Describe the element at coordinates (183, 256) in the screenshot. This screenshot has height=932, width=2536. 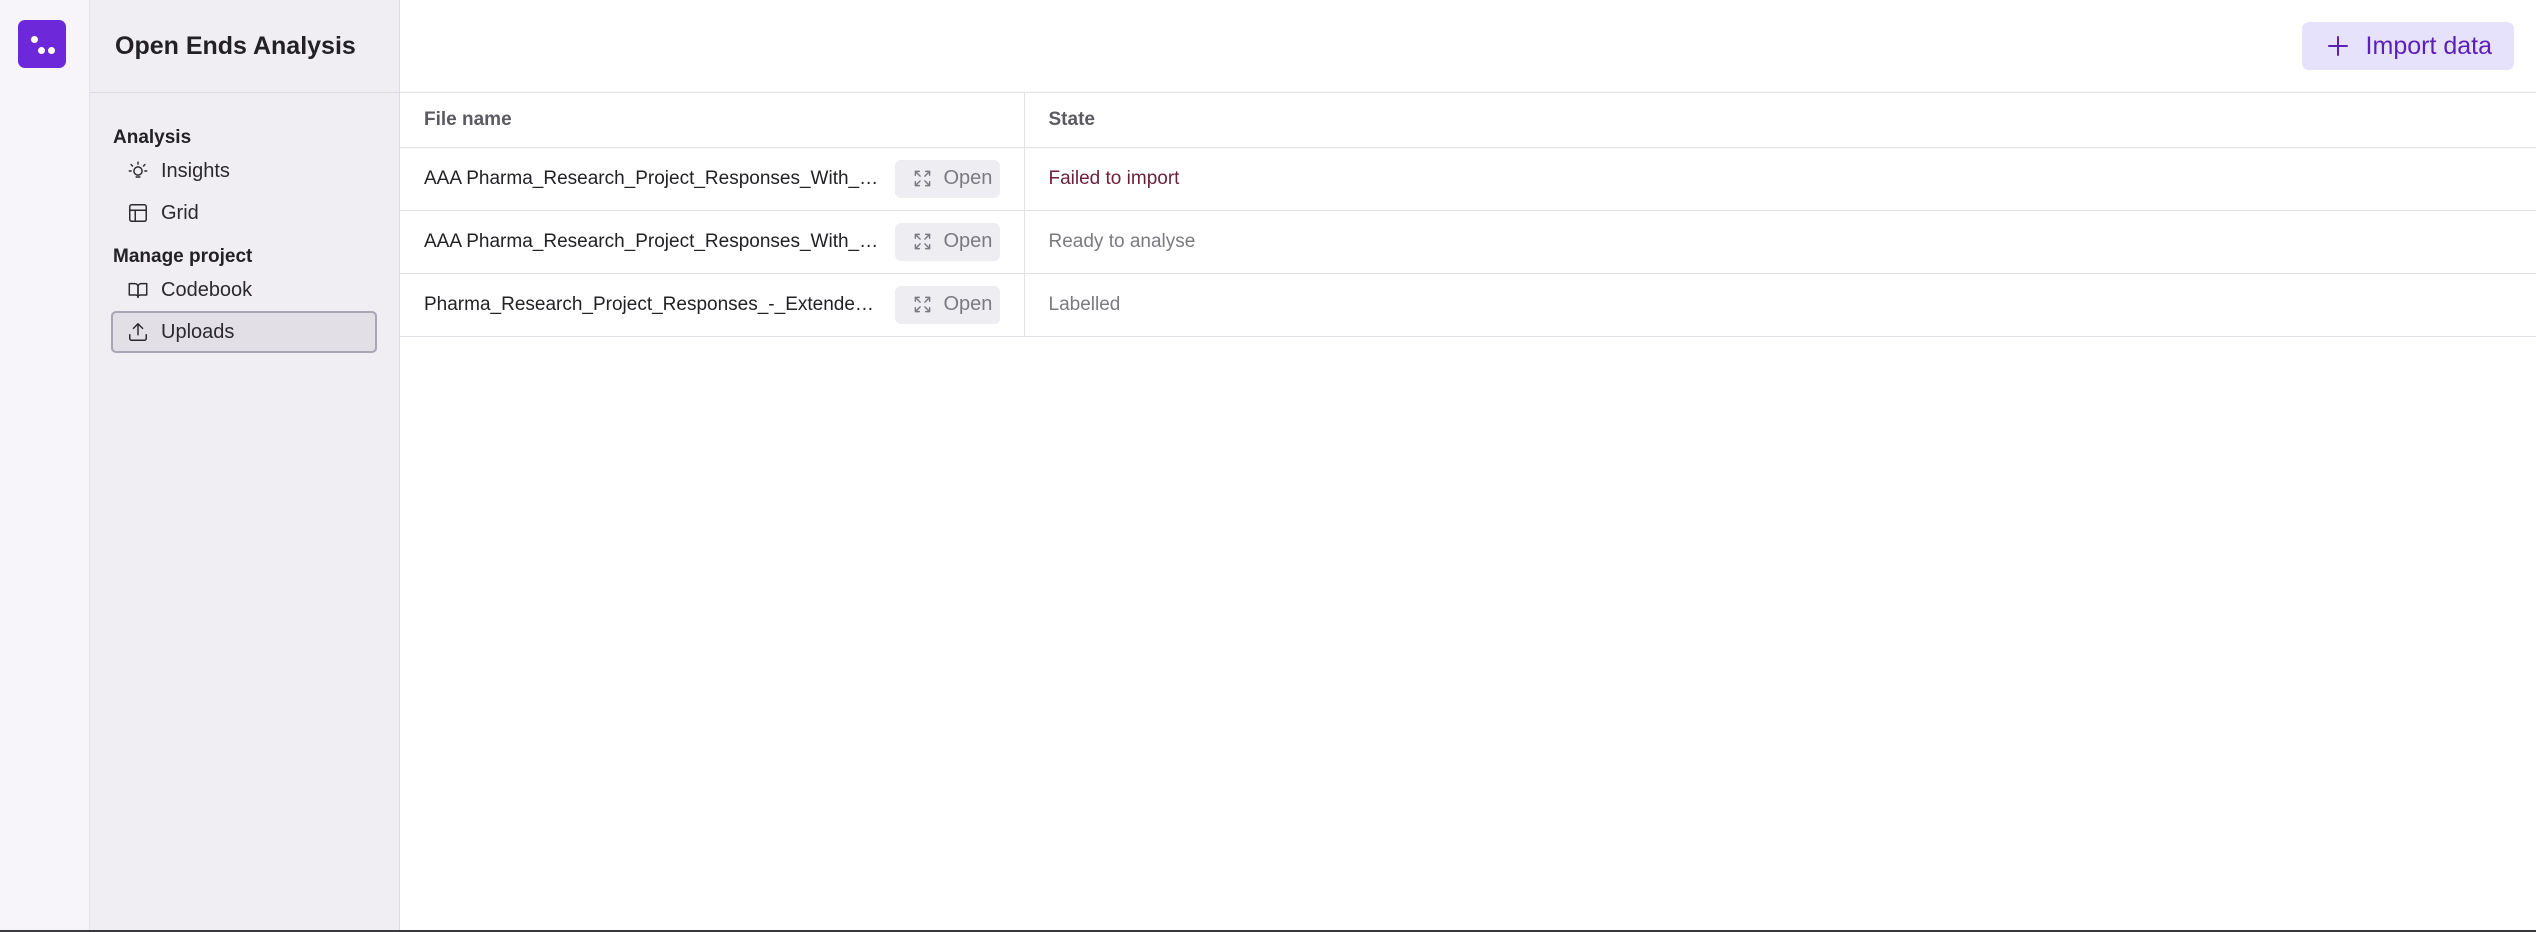
I see `section-title-manage-project: Manage project` at that location.